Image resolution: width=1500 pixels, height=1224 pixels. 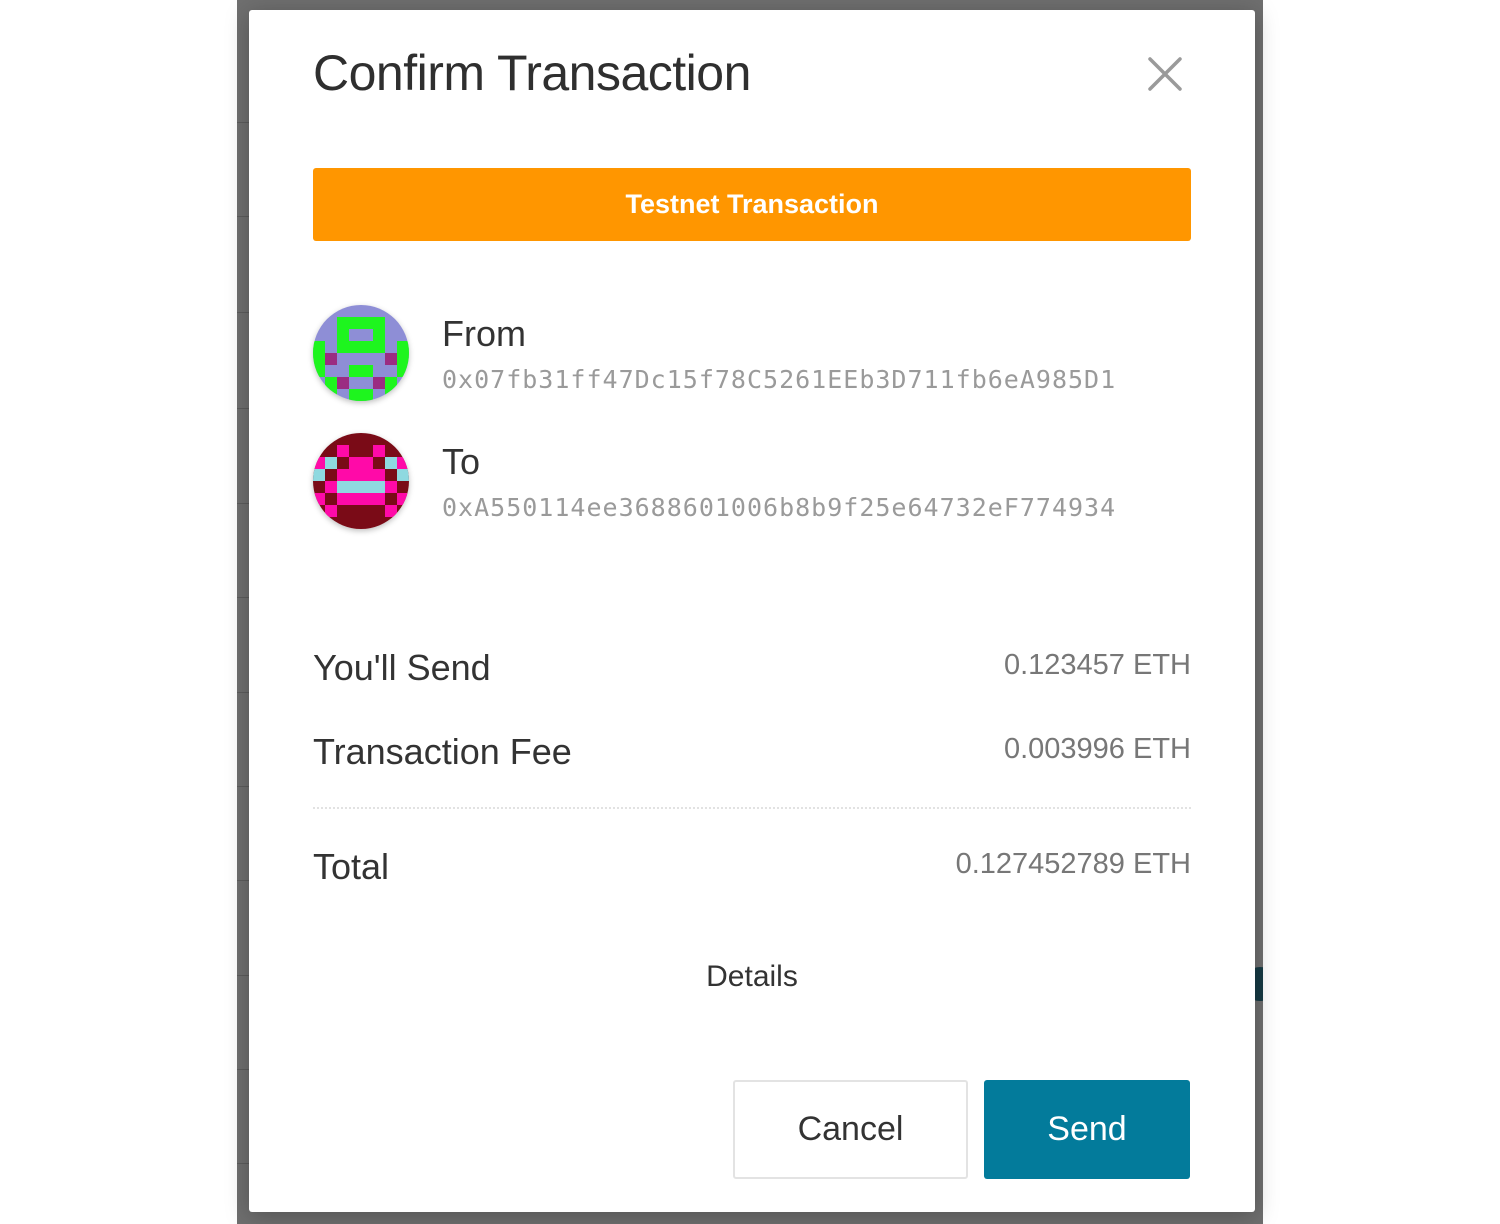 I want to click on to-label: To, so click(x=461, y=461).